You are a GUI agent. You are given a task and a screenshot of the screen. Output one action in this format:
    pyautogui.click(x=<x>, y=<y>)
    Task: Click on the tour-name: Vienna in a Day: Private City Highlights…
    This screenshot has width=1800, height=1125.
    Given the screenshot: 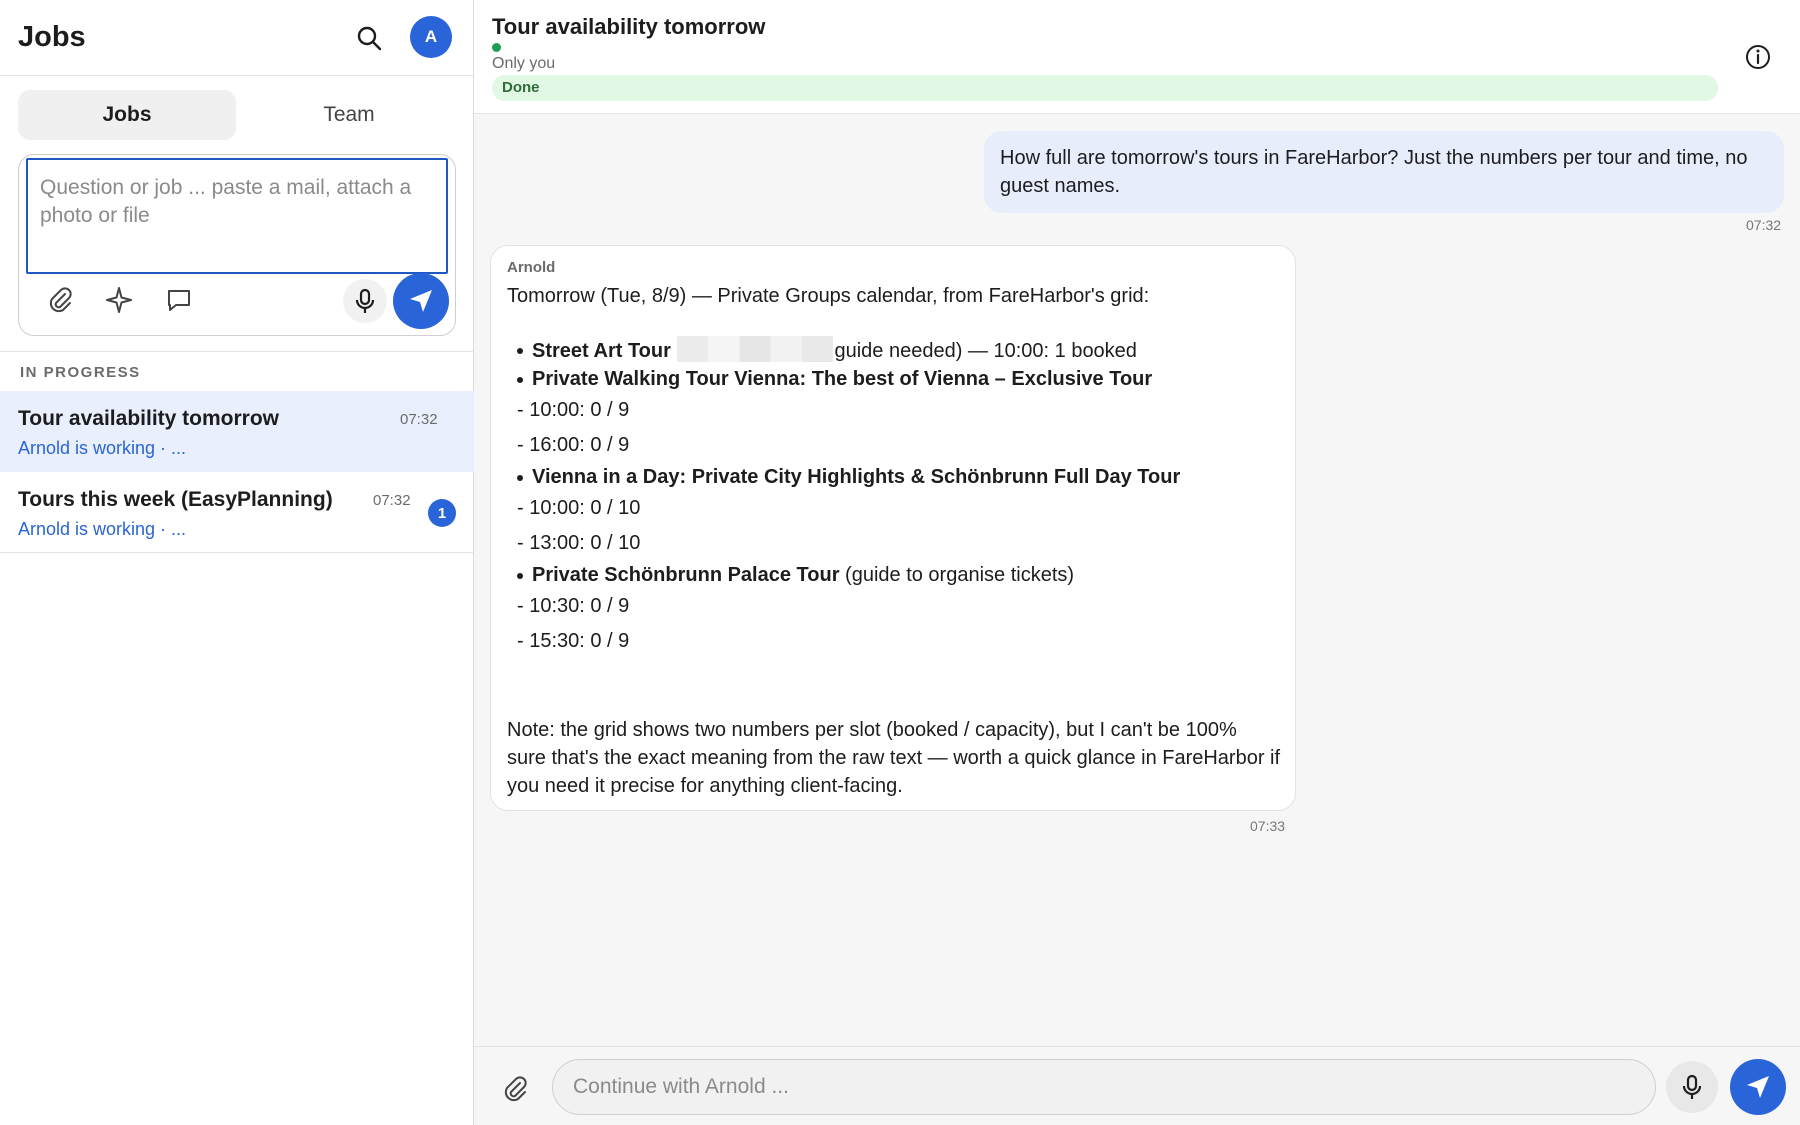 What is the action you would take?
    pyautogui.click(x=856, y=477)
    